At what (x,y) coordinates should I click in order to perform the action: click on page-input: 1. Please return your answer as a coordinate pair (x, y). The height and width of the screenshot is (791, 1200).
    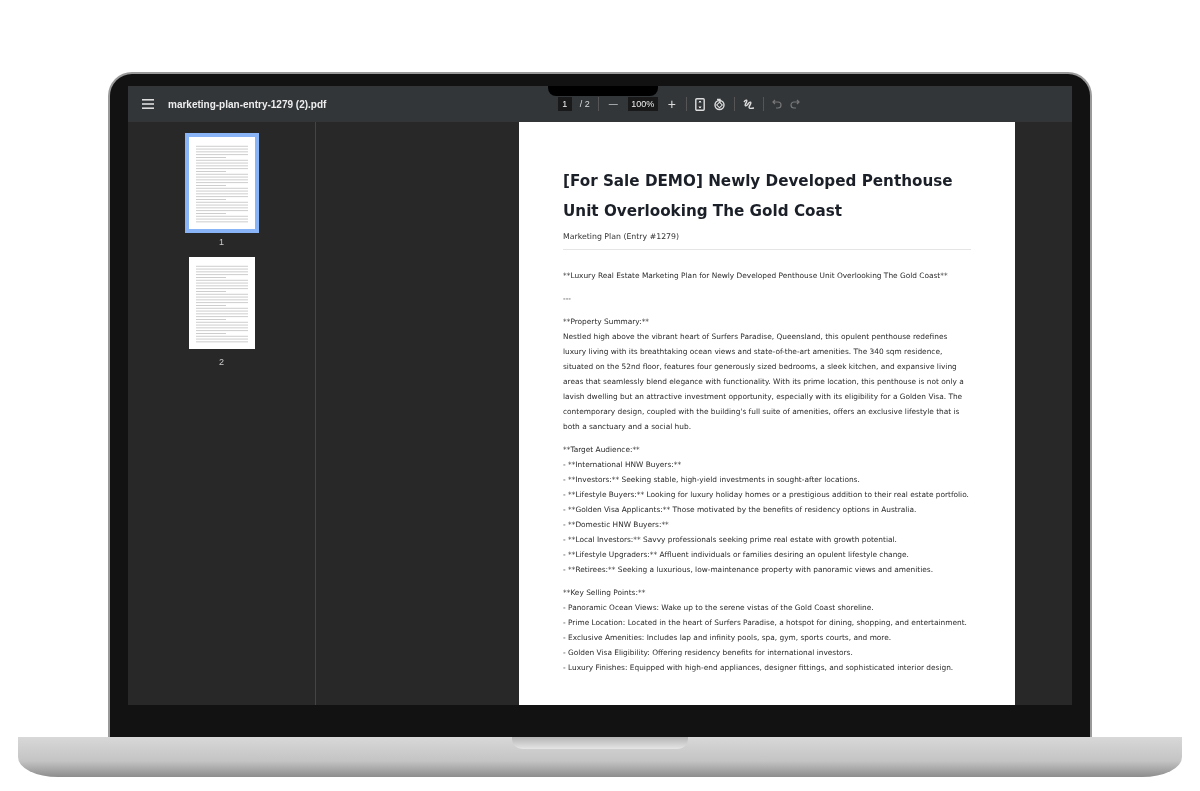
    Looking at the image, I should click on (564, 104).